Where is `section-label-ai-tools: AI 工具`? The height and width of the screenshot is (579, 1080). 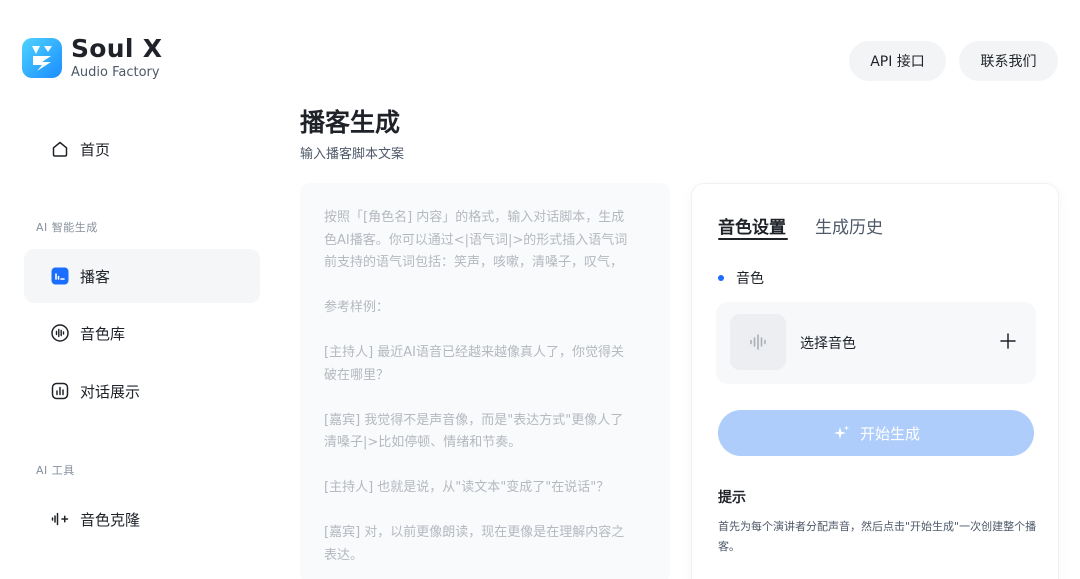
section-label-ai-tools: AI 工具 is located at coordinates (55, 470).